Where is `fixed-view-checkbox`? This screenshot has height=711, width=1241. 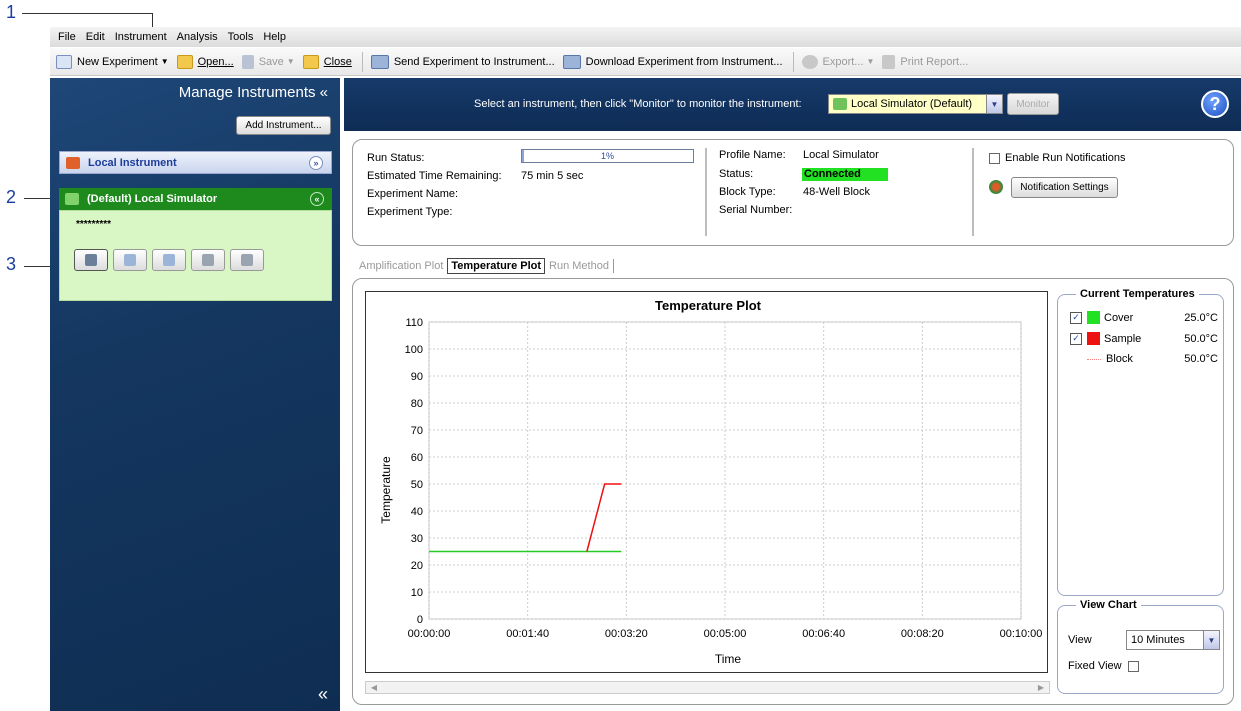
fixed-view-checkbox is located at coordinates (1133, 666).